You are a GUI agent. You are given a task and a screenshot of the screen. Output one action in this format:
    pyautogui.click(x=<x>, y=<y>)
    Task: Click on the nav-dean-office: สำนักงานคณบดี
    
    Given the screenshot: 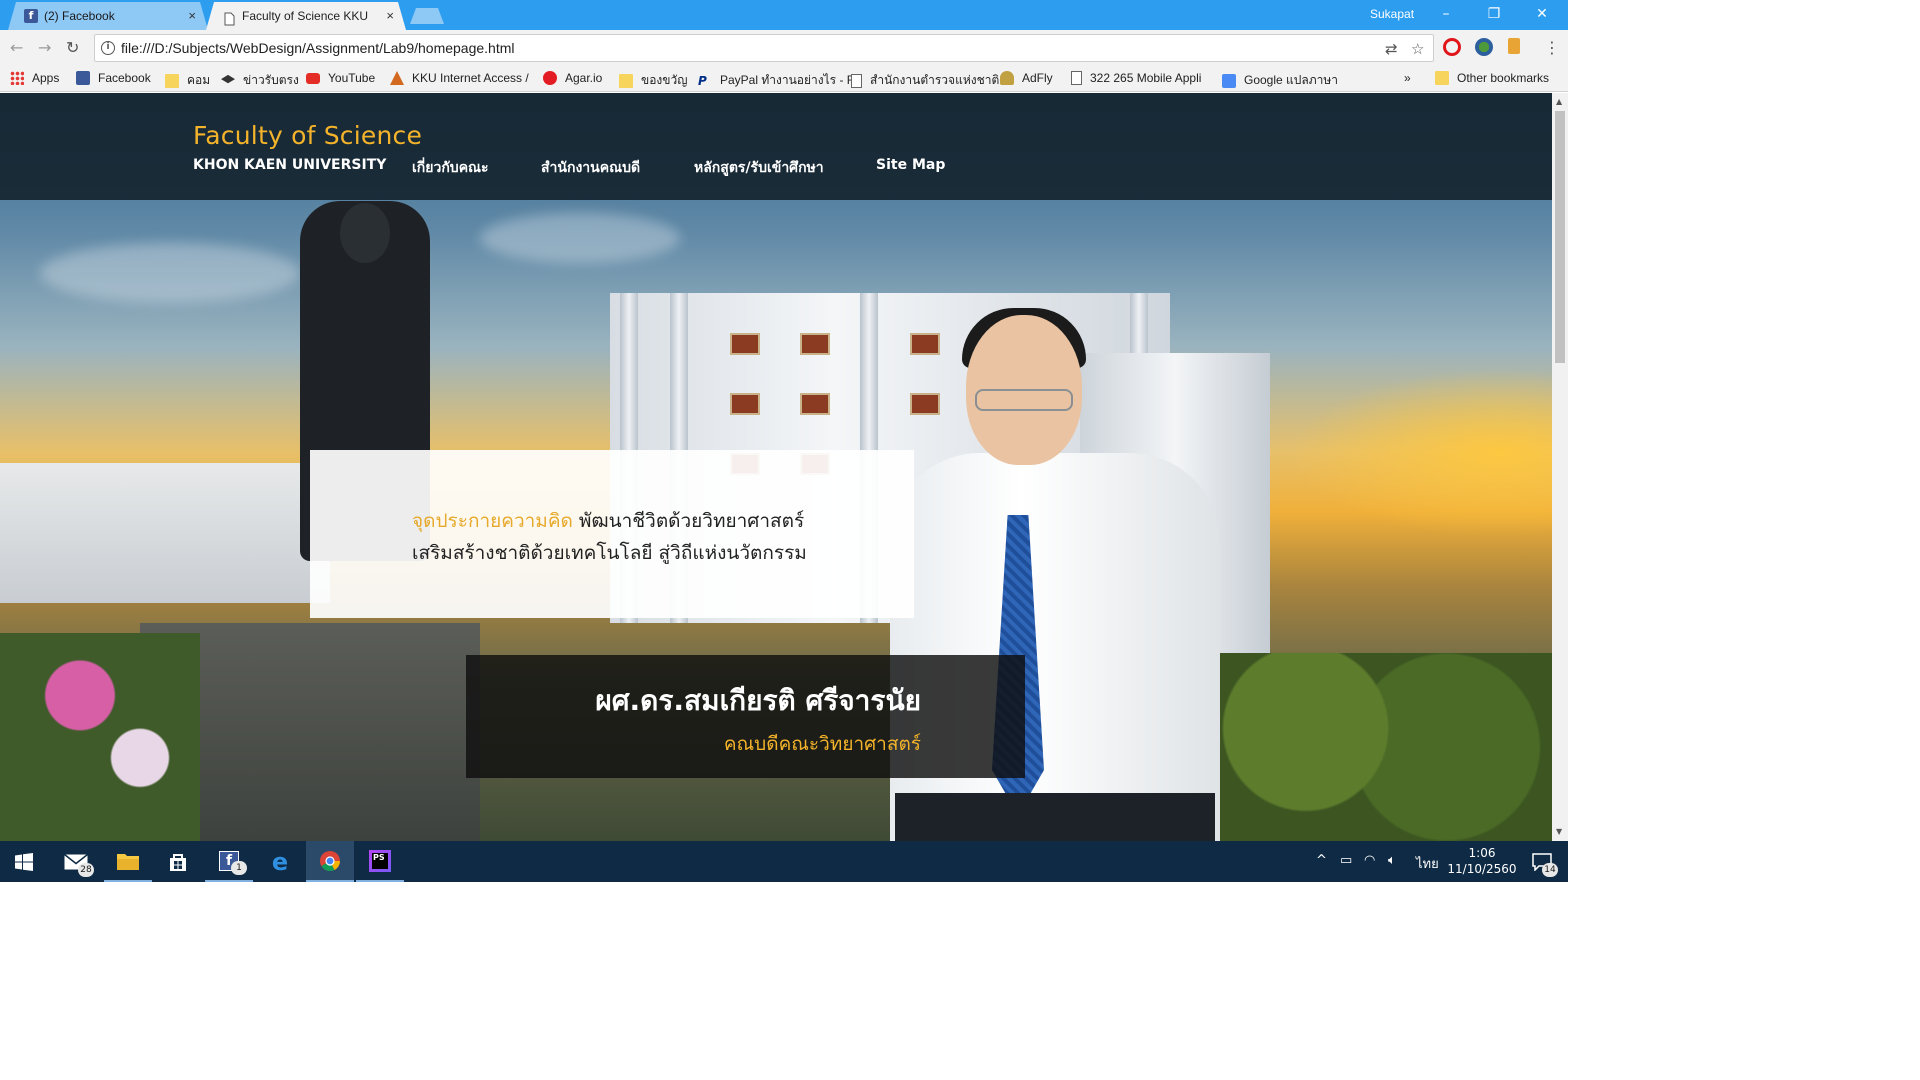 What is the action you would take?
    pyautogui.click(x=590, y=168)
    